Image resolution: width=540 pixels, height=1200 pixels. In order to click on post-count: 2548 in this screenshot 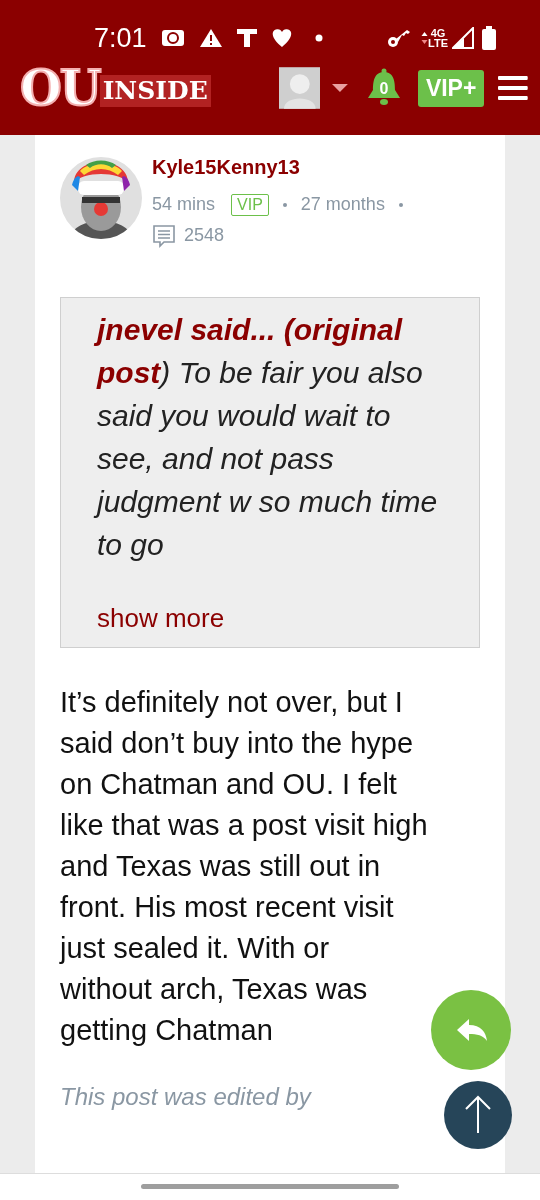, I will do `click(204, 235)`.